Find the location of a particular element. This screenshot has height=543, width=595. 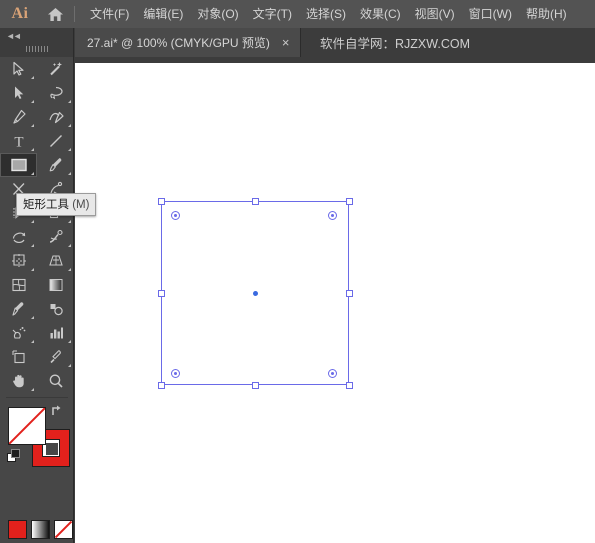

tooltip-label: 矩形工具 is located at coordinates (46, 205).